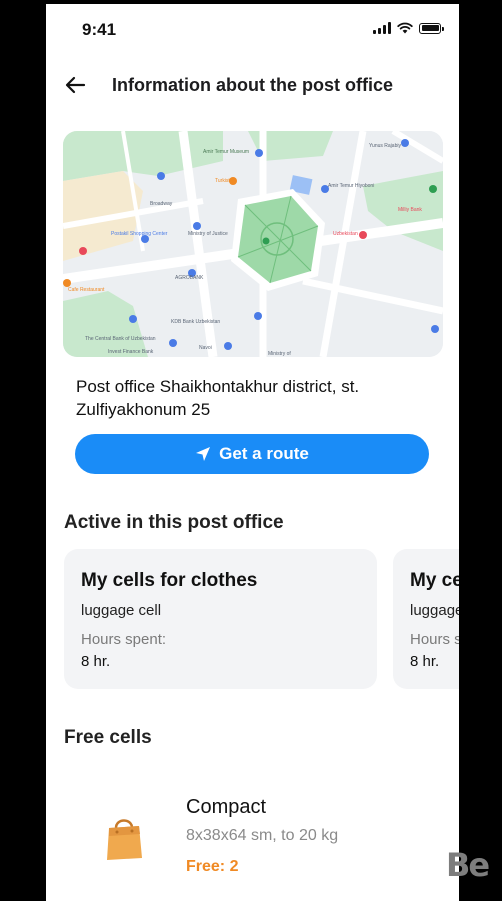 This screenshot has height=901, width=502. I want to click on signal-icon, so click(382, 28).